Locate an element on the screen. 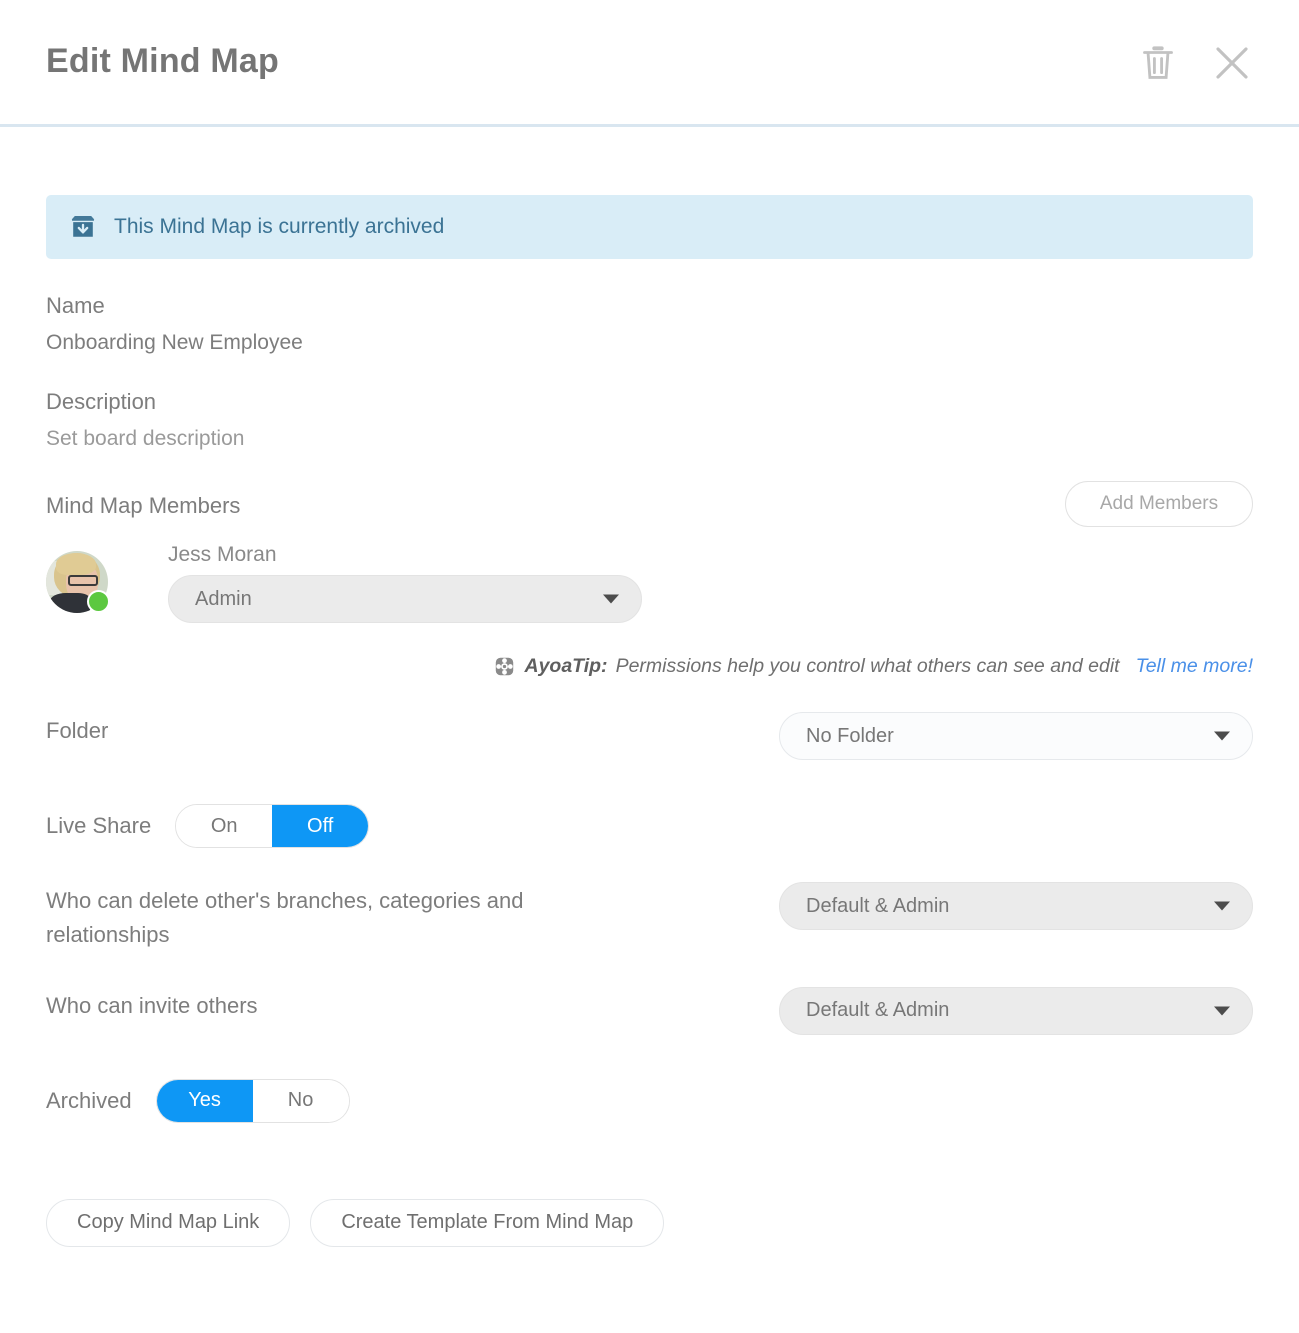  create-template-button: Create Template From Mind Map is located at coordinates (487, 1222).